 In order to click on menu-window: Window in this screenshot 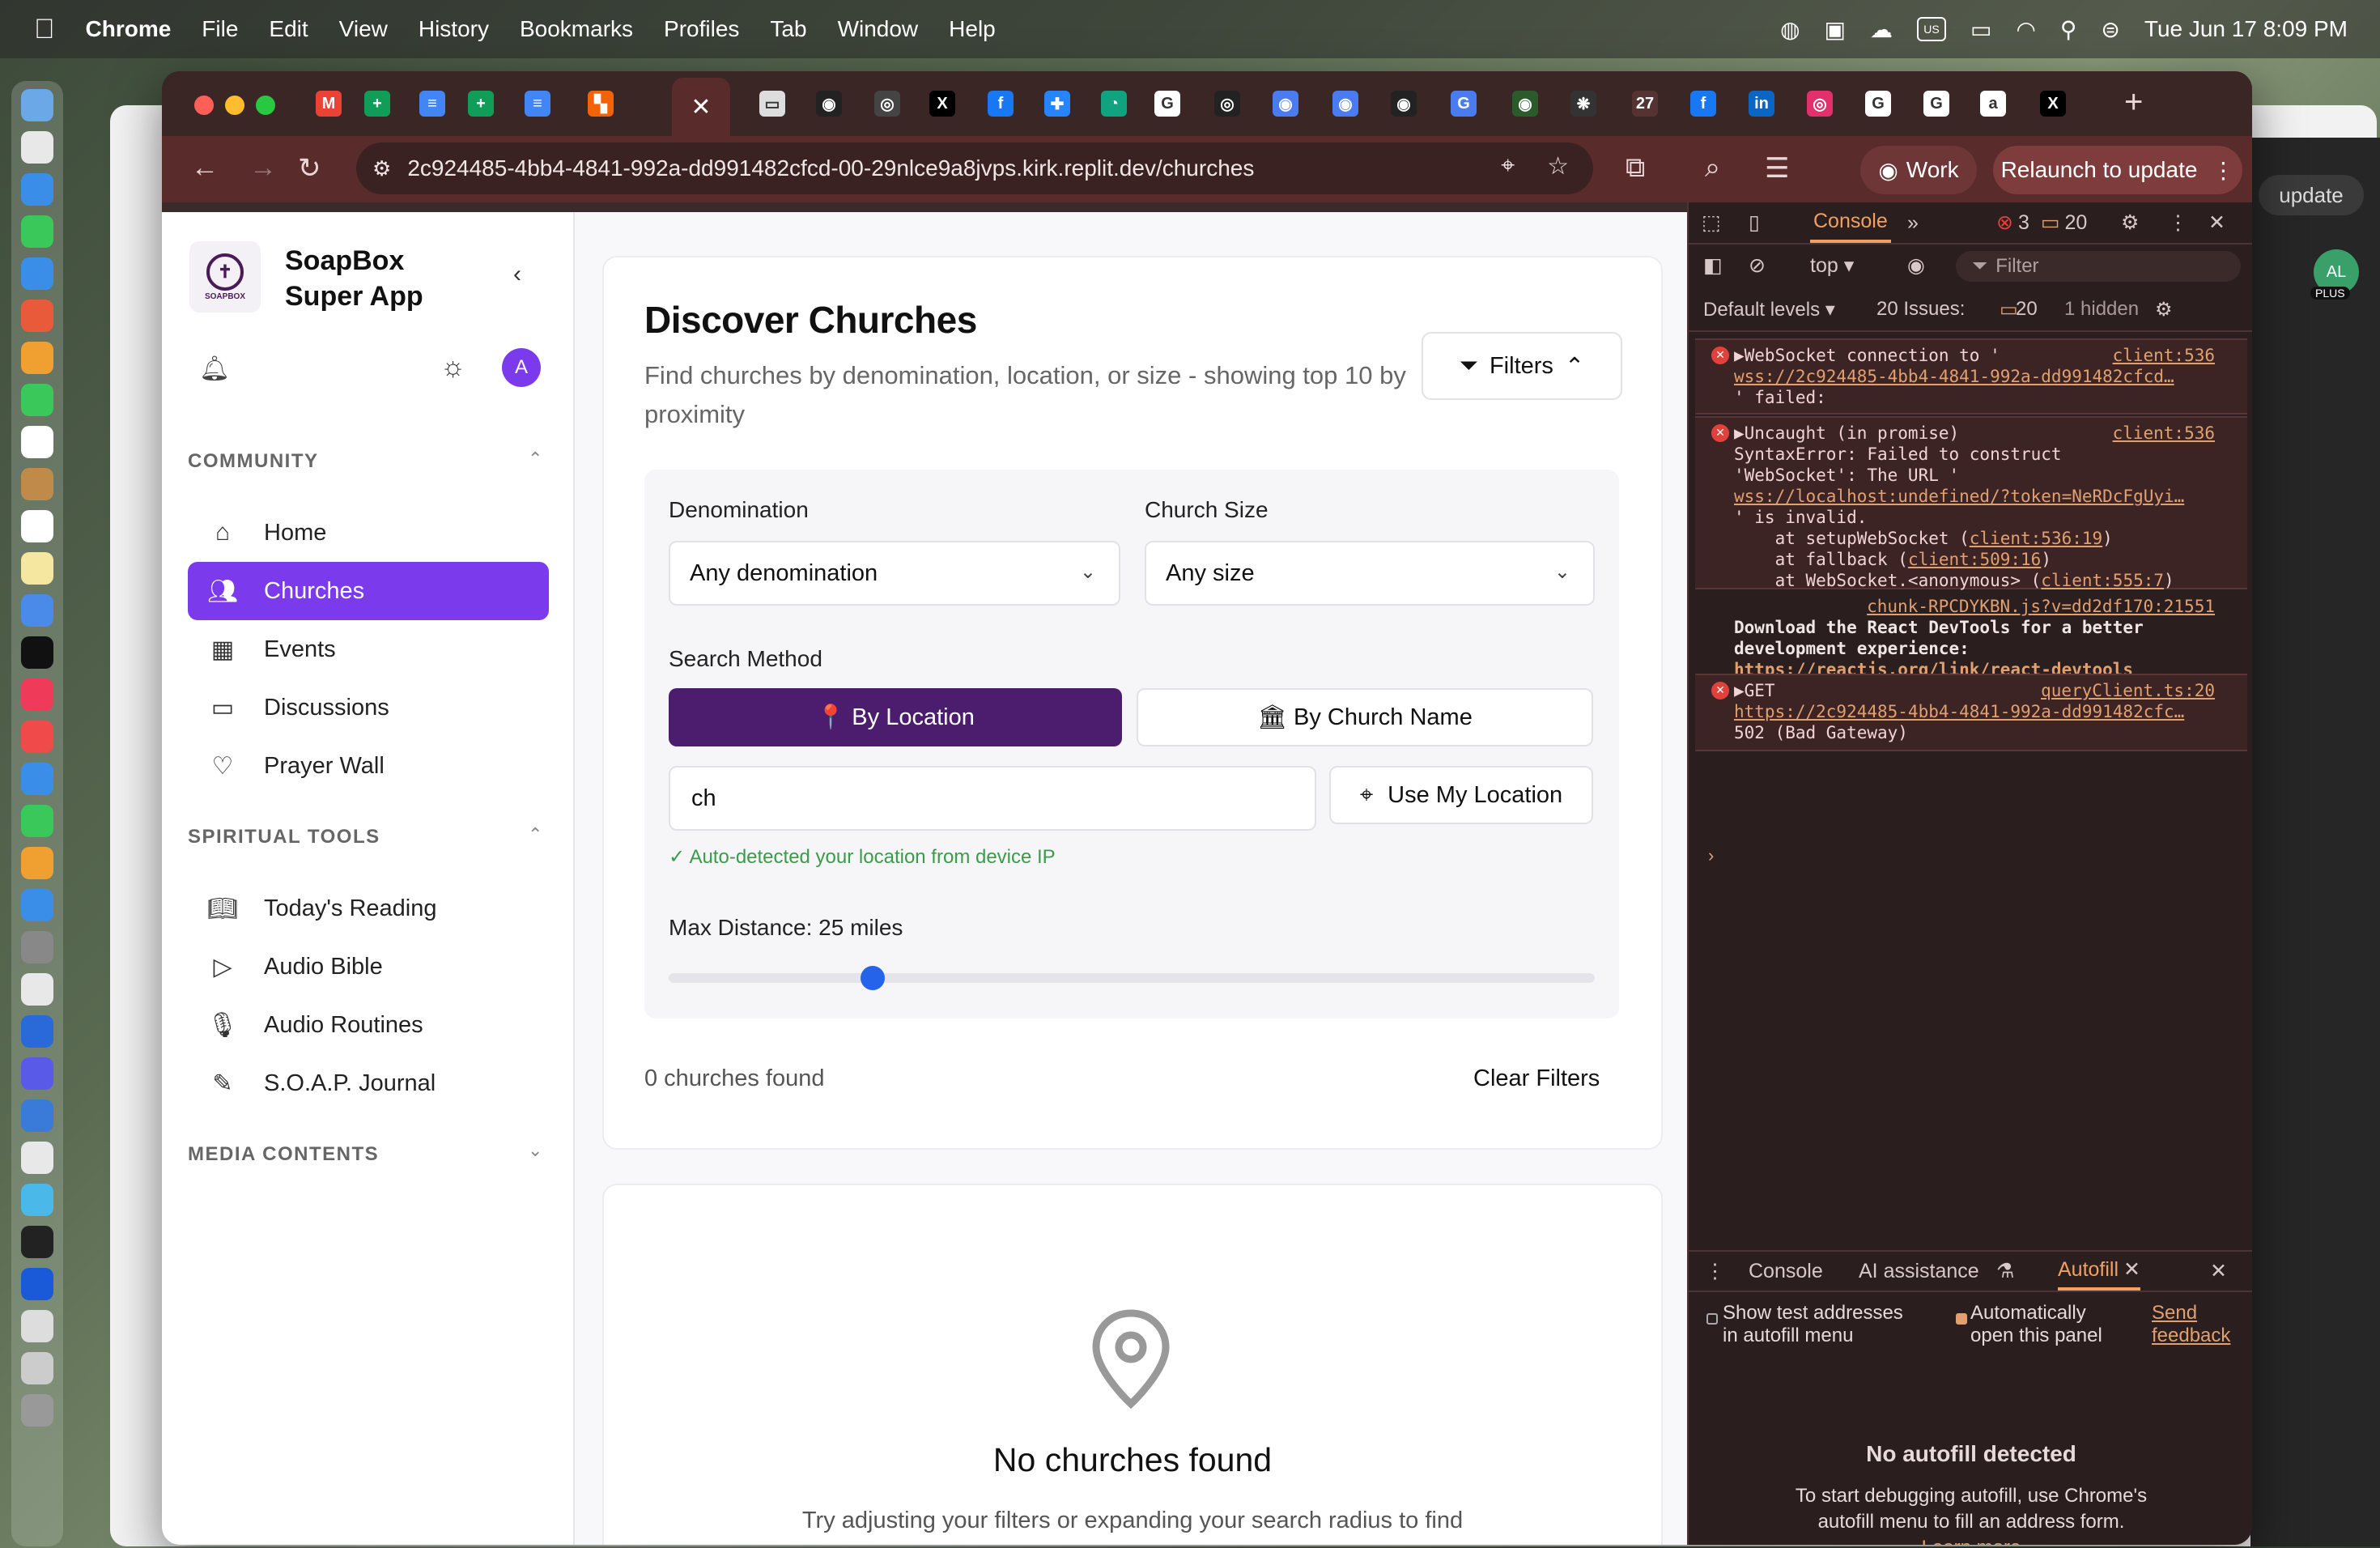, I will do `click(878, 29)`.